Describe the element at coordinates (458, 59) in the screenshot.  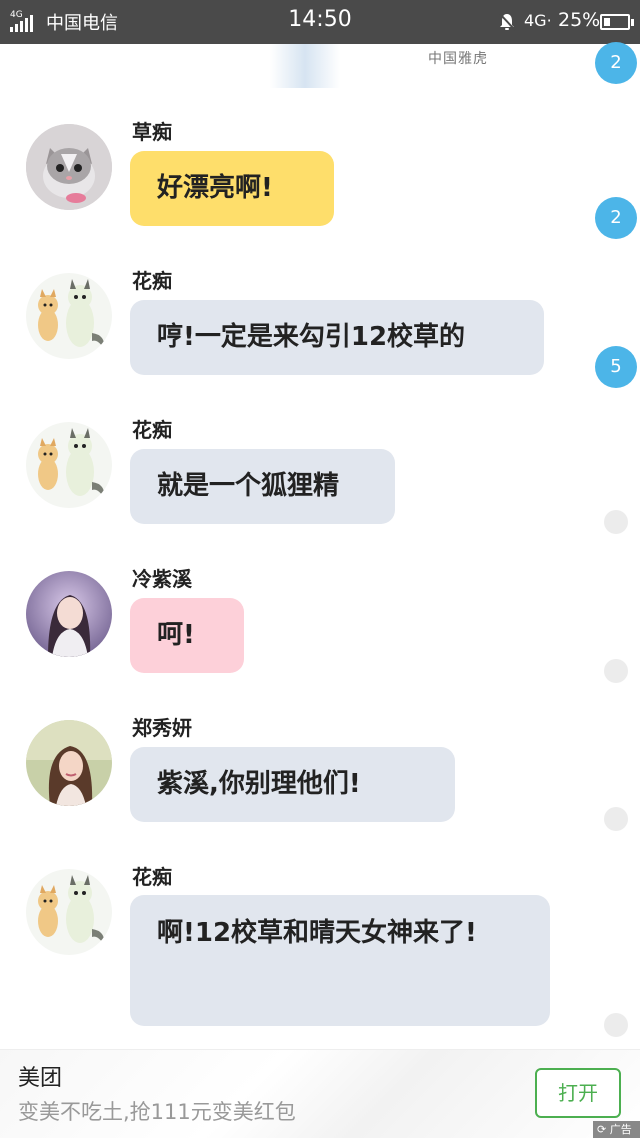
I see `banner-logo-text: 中国雅虎` at that location.